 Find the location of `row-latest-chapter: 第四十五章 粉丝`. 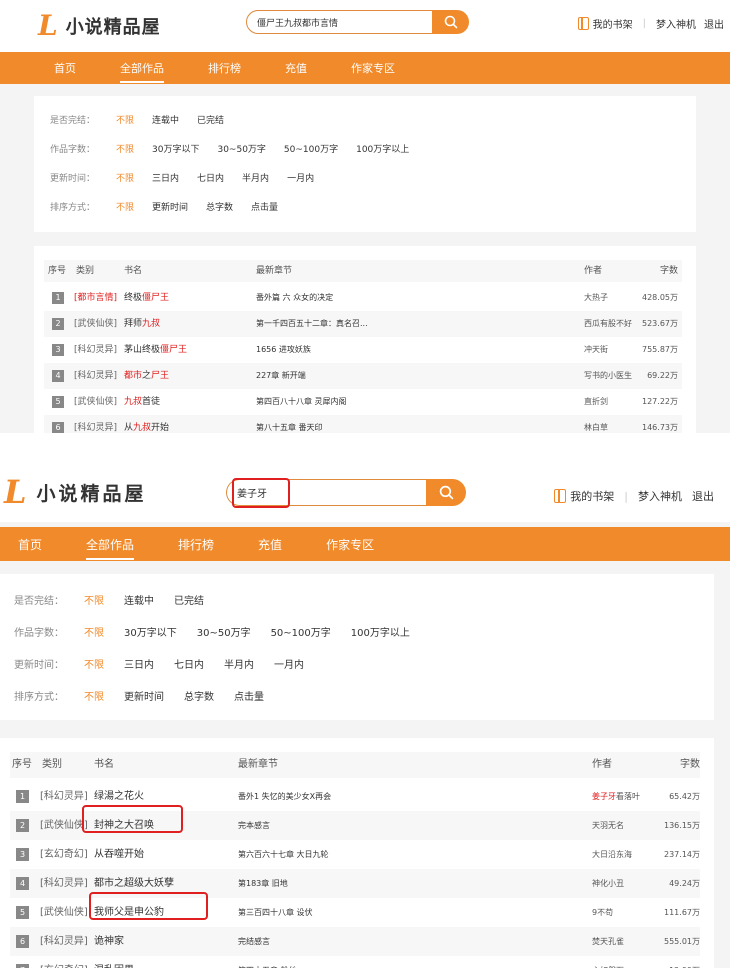

row-latest-chapter: 第四十五章 粉丝 is located at coordinates (267, 962).